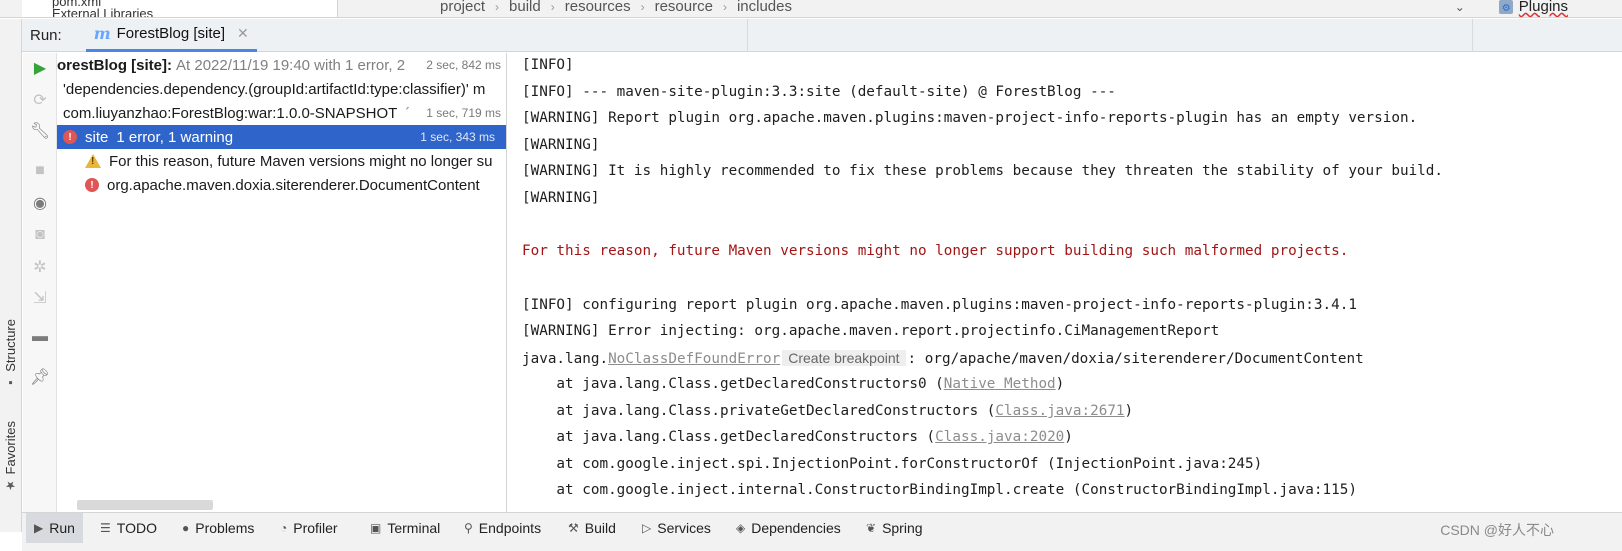 Image resolution: width=1622 pixels, height=551 pixels. I want to click on breadcrumb-item: includes, so click(764, 7).